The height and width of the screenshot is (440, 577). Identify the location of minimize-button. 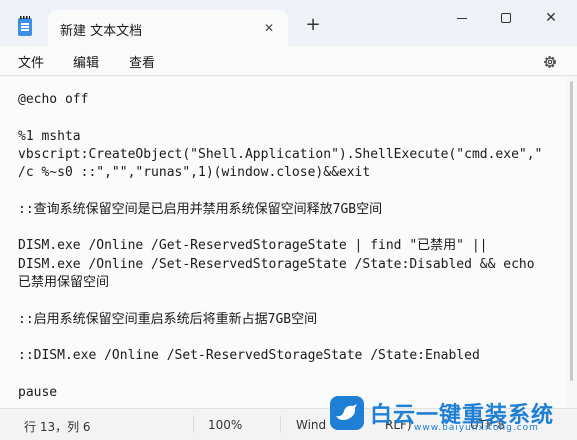
(462, 18).